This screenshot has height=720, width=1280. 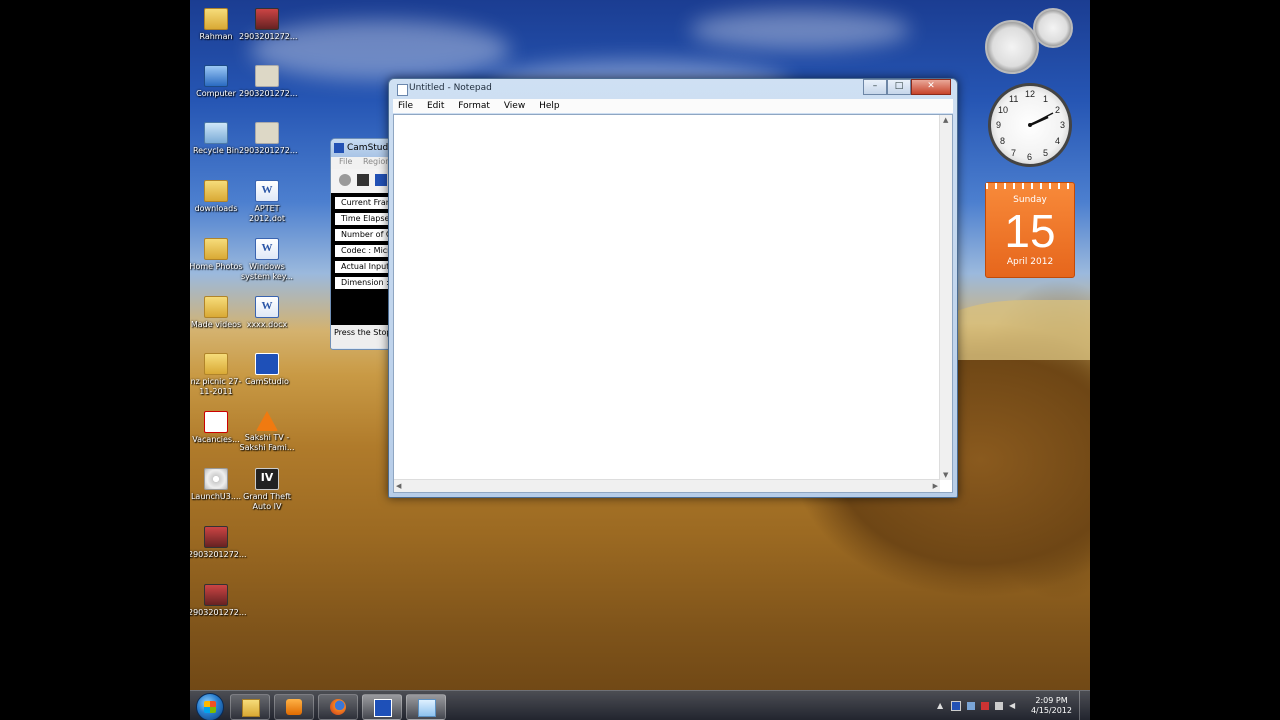 I want to click on desktop-icon-xxxx-docx: W xxxx.docx, so click(x=267, y=313).